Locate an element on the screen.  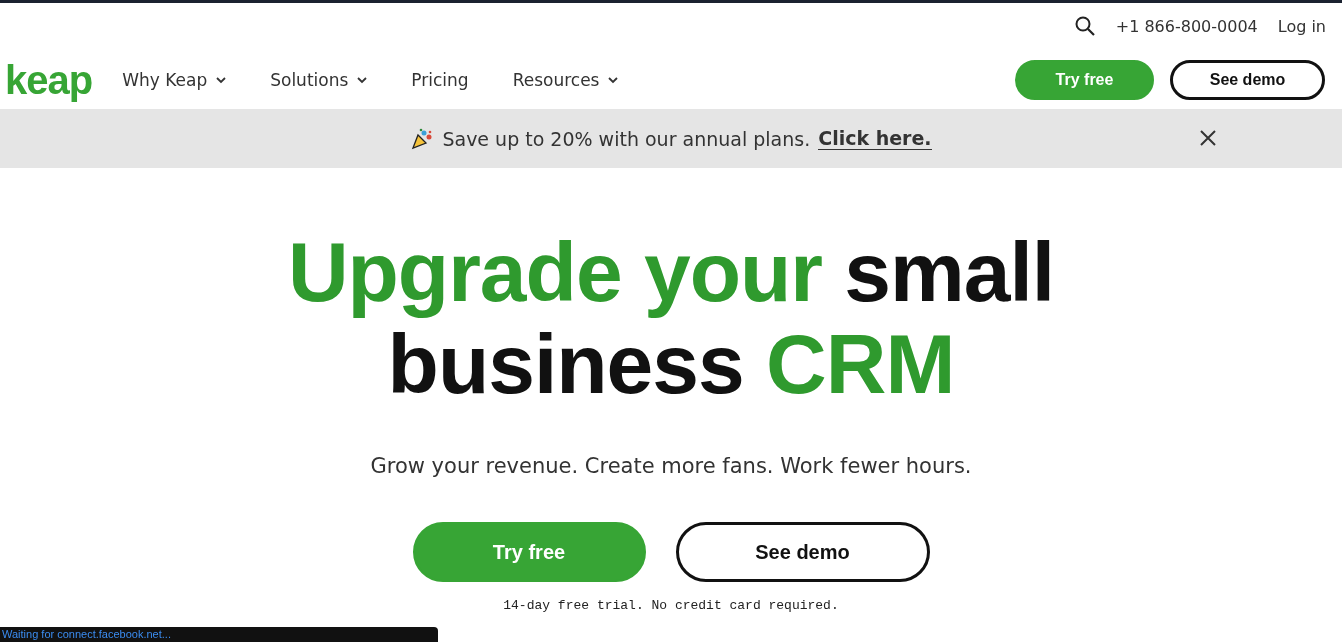
close-icon is located at coordinates (1208, 138).